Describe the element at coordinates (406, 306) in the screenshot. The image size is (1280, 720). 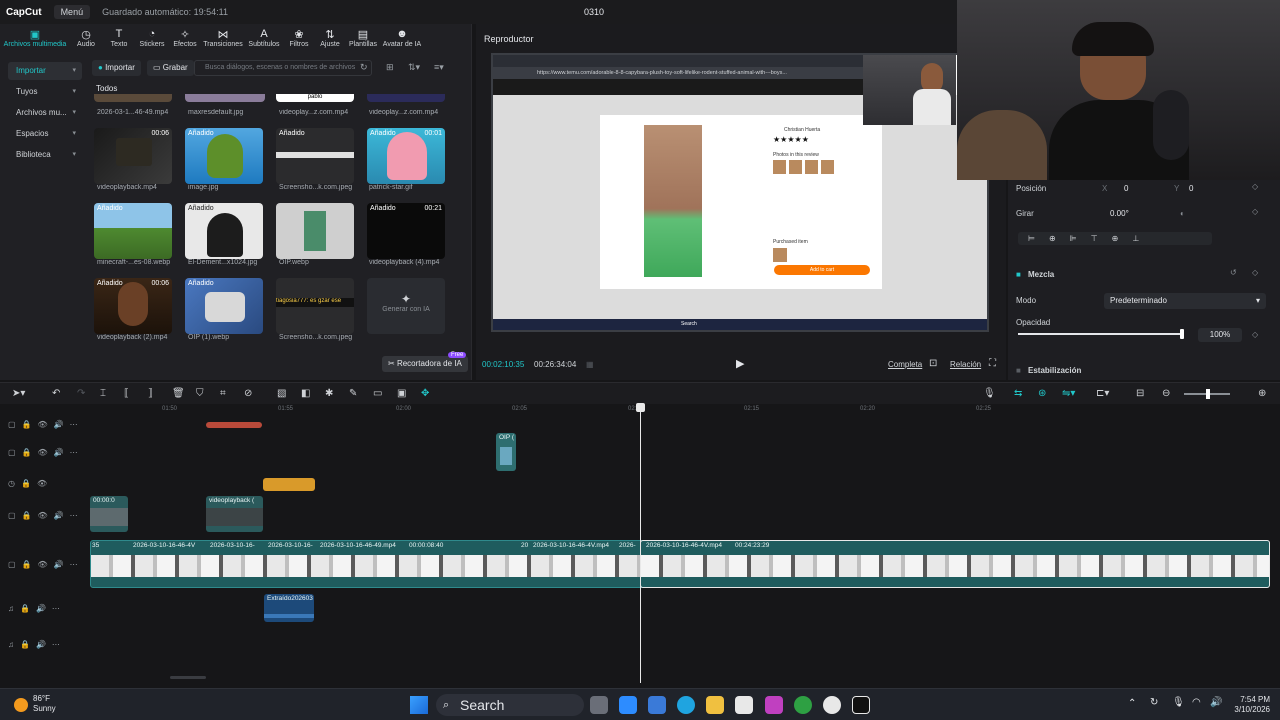
I see `generate-ai-button: ✦ Generar con IA` at that location.